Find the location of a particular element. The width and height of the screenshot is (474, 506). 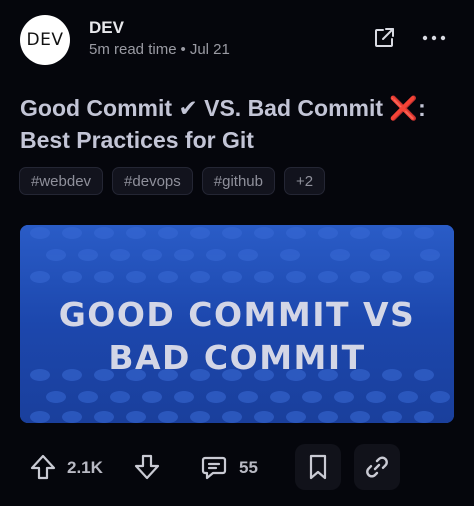

cover-text-line-2: BAD COMMIT is located at coordinates (237, 357).